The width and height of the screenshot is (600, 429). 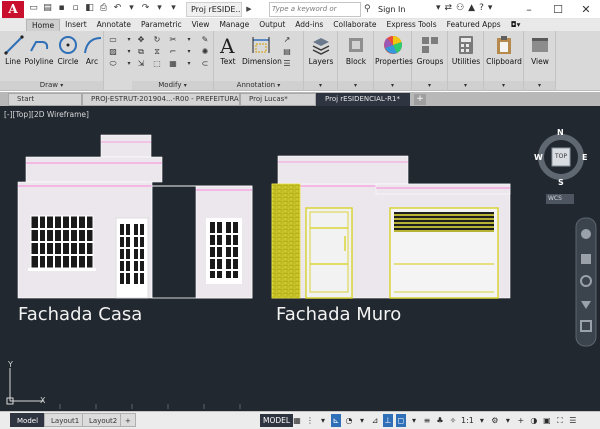 I want to click on add-icon: +, so click(x=521, y=420).